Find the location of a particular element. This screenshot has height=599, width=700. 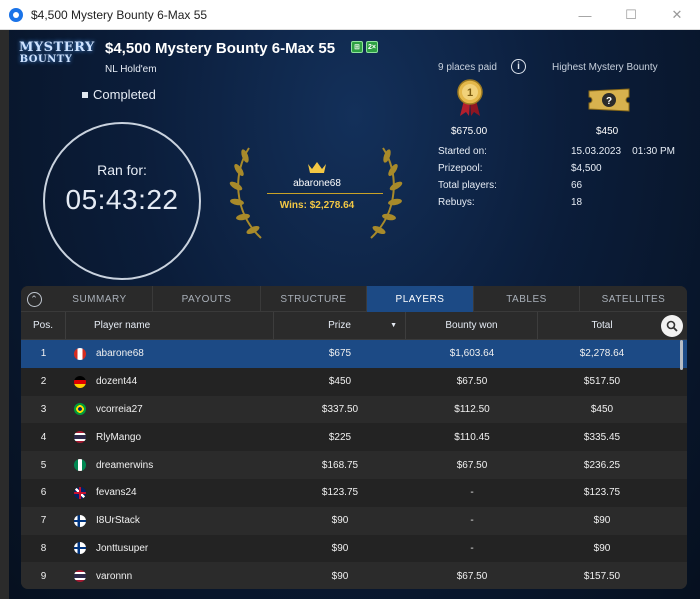

col-bounty-won: Bounty won is located at coordinates (472, 325).